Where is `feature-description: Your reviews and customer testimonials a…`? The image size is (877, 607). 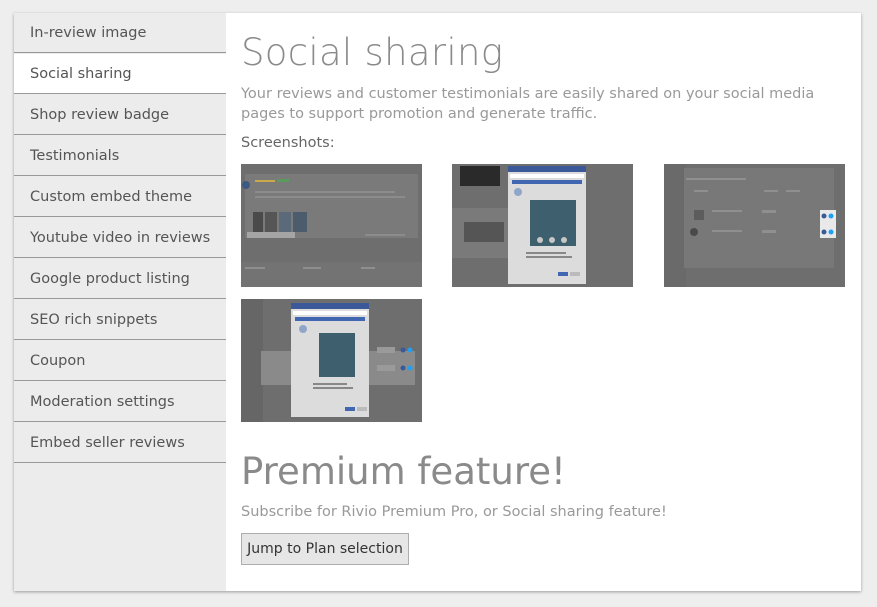 feature-description: Your reviews and customer testimonials a… is located at coordinates (528, 104).